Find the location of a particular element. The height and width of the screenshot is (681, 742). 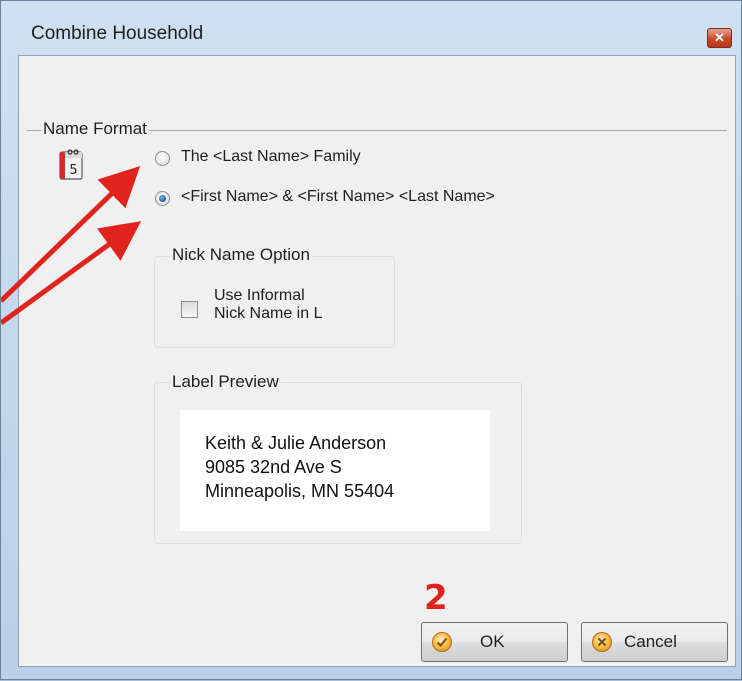

radio-last-name-family-label: The <Last Name> Family is located at coordinates (271, 157).